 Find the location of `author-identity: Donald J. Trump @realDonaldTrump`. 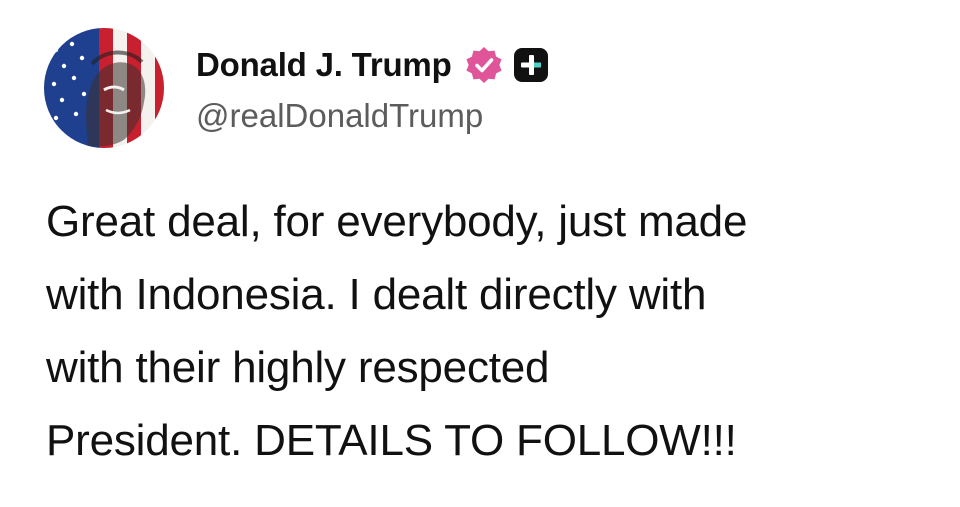

author-identity: Donald J. Trump @realDonaldTrump is located at coordinates (372, 88).